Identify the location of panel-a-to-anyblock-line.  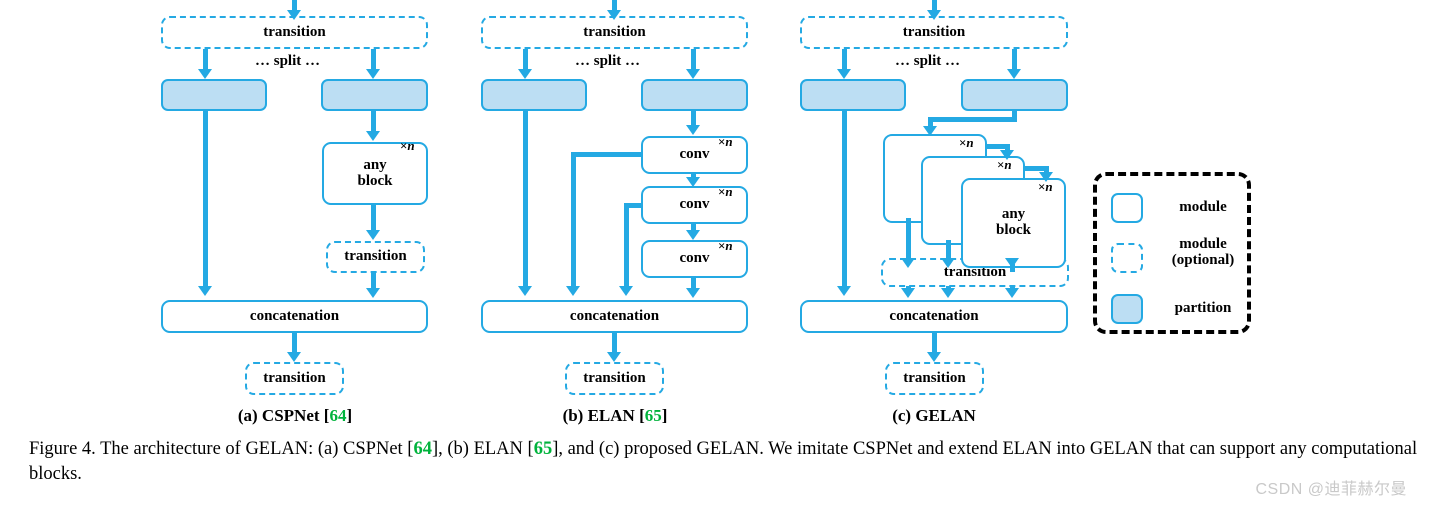
(373, 120).